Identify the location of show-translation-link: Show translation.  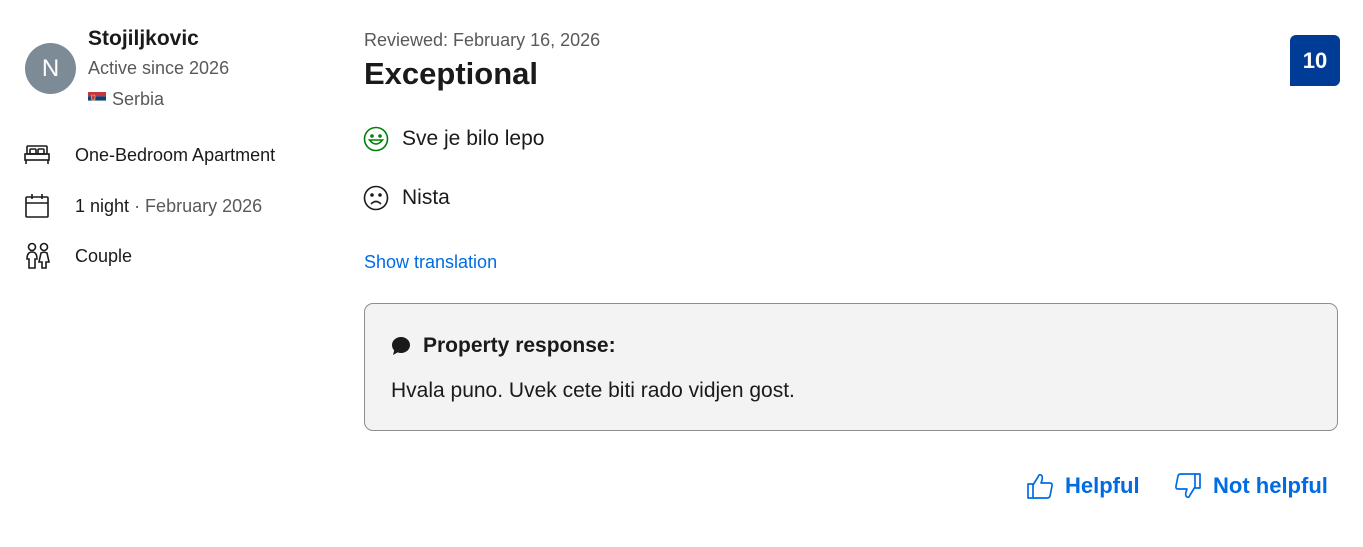
(430, 262).